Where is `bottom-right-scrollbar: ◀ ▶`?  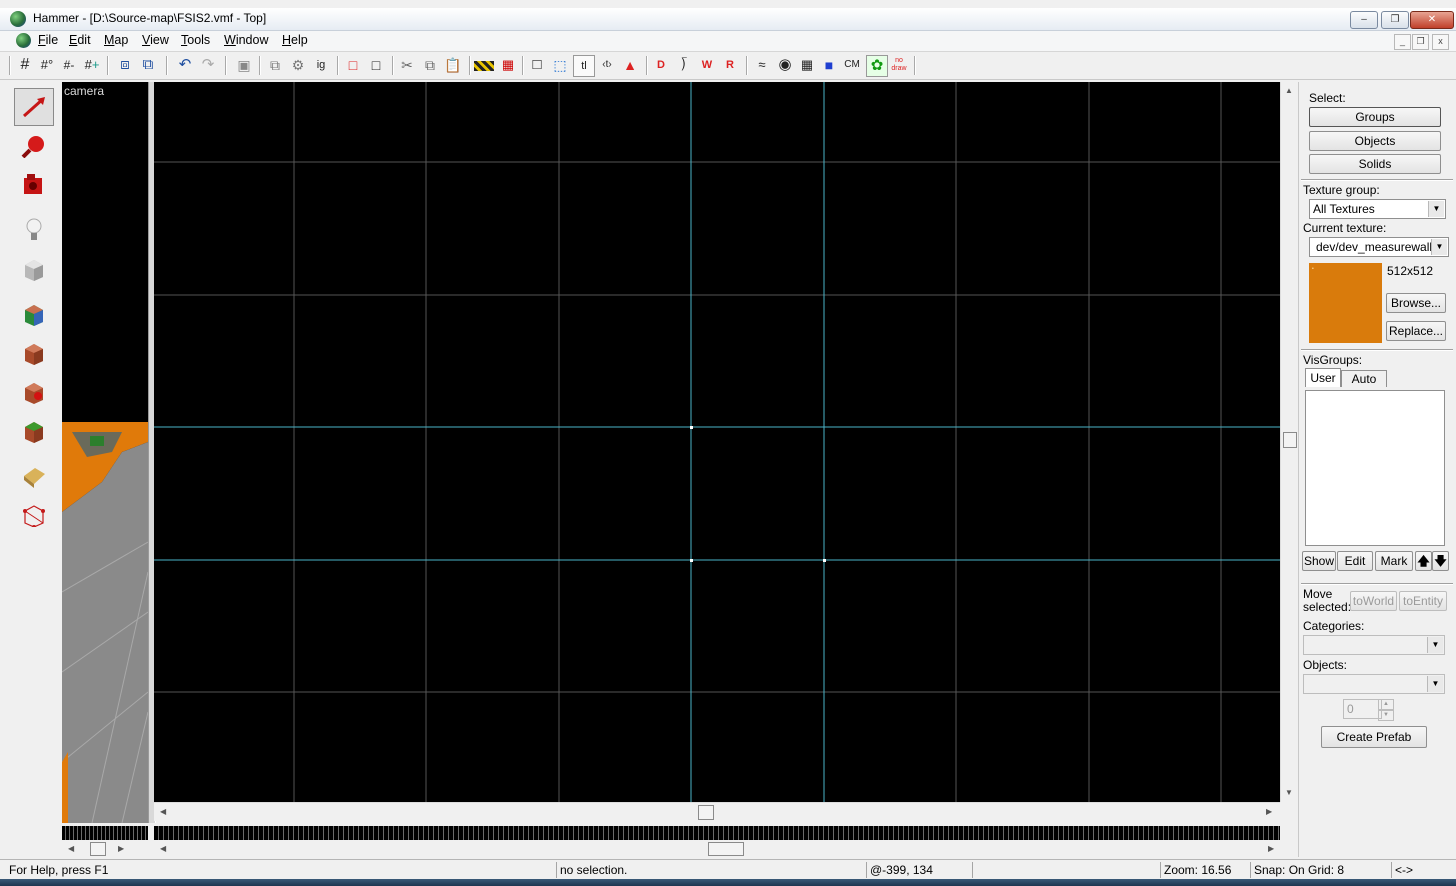 bottom-right-scrollbar: ◀ ▶ is located at coordinates (717, 848).